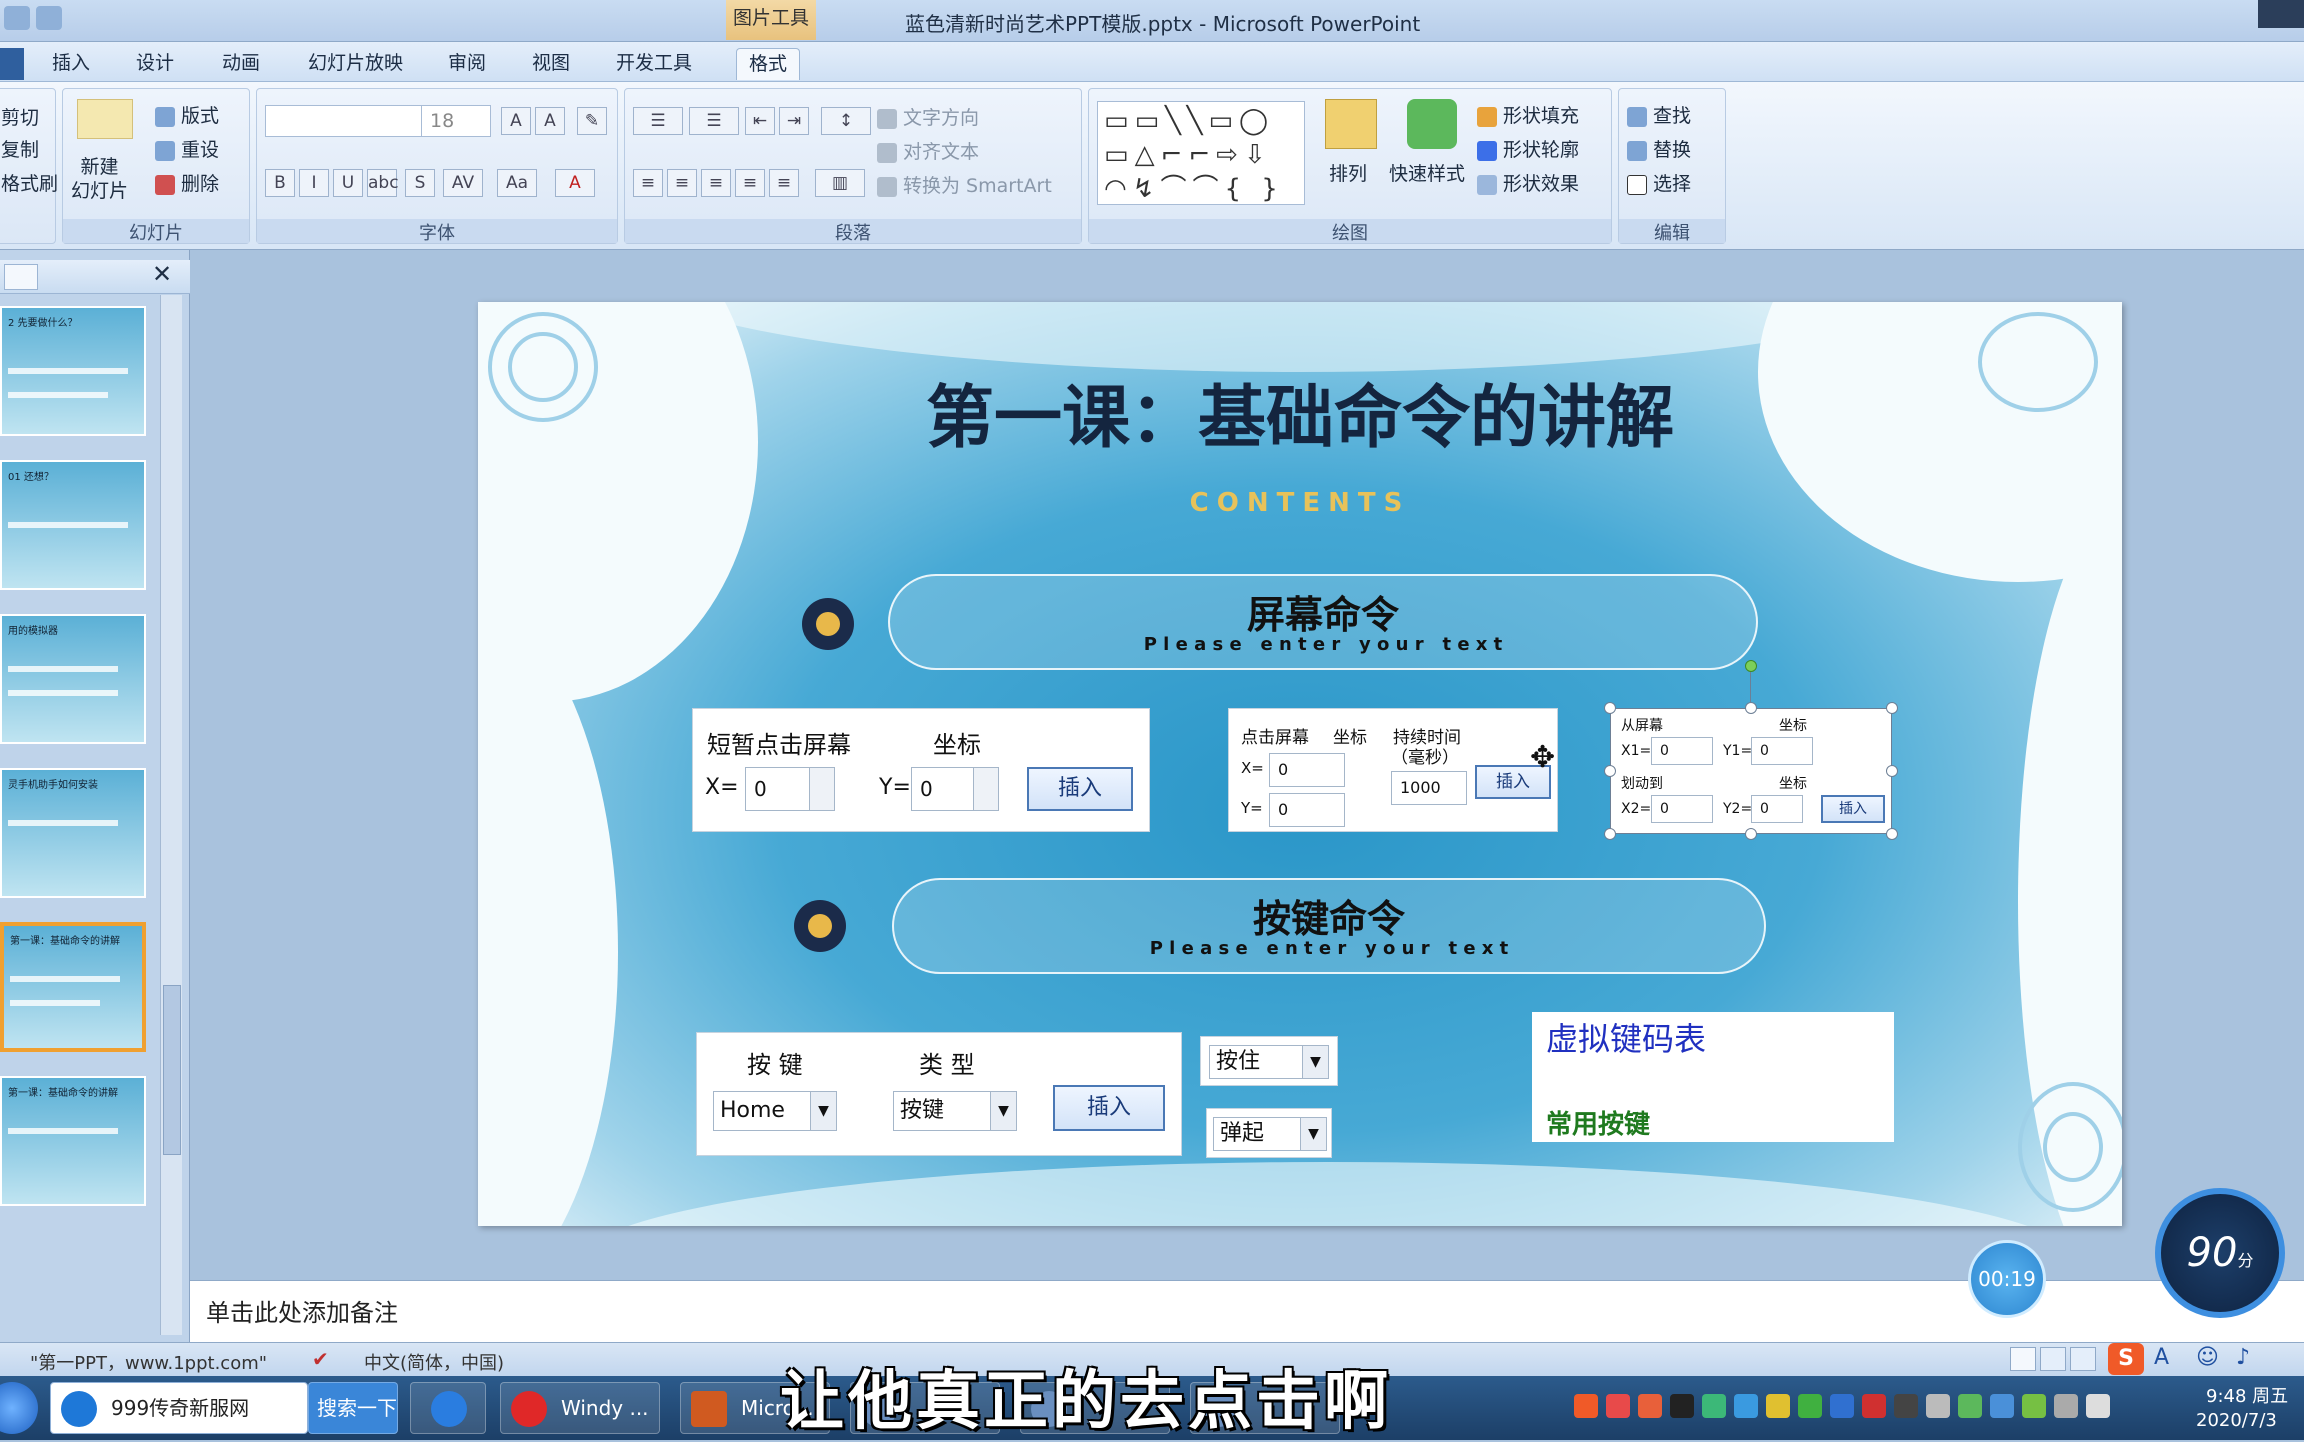 Image resolution: width=2304 pixels, height=1442 pixels. I want to click on swipe-x1-input: 0, so click(1682, 751).